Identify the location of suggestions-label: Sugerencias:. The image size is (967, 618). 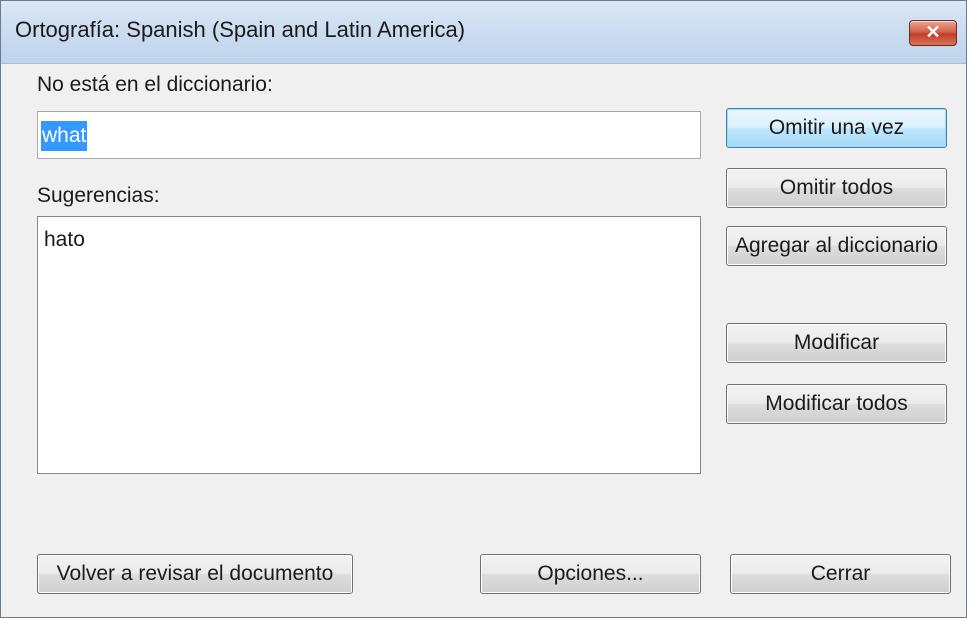
(98, 195).